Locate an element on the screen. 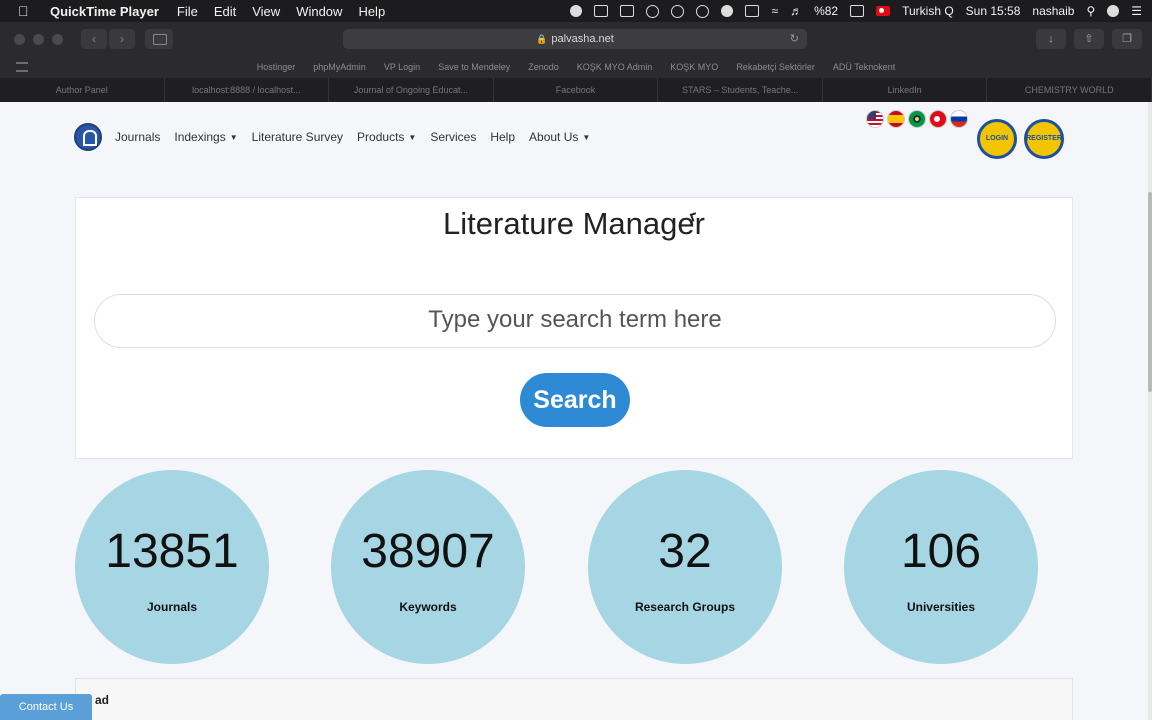 The width and height of the screenshot is (1152, 720). nav-journals: Journals is located at coordinates (137, 137).